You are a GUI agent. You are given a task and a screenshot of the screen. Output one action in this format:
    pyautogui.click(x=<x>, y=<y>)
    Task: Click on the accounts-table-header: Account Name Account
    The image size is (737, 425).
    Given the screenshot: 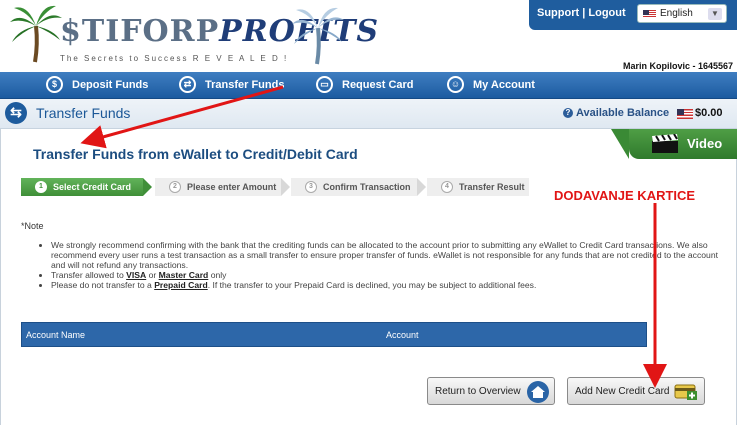 What is the action you would take?
    pyautogui.click(x=334, y=334)
    